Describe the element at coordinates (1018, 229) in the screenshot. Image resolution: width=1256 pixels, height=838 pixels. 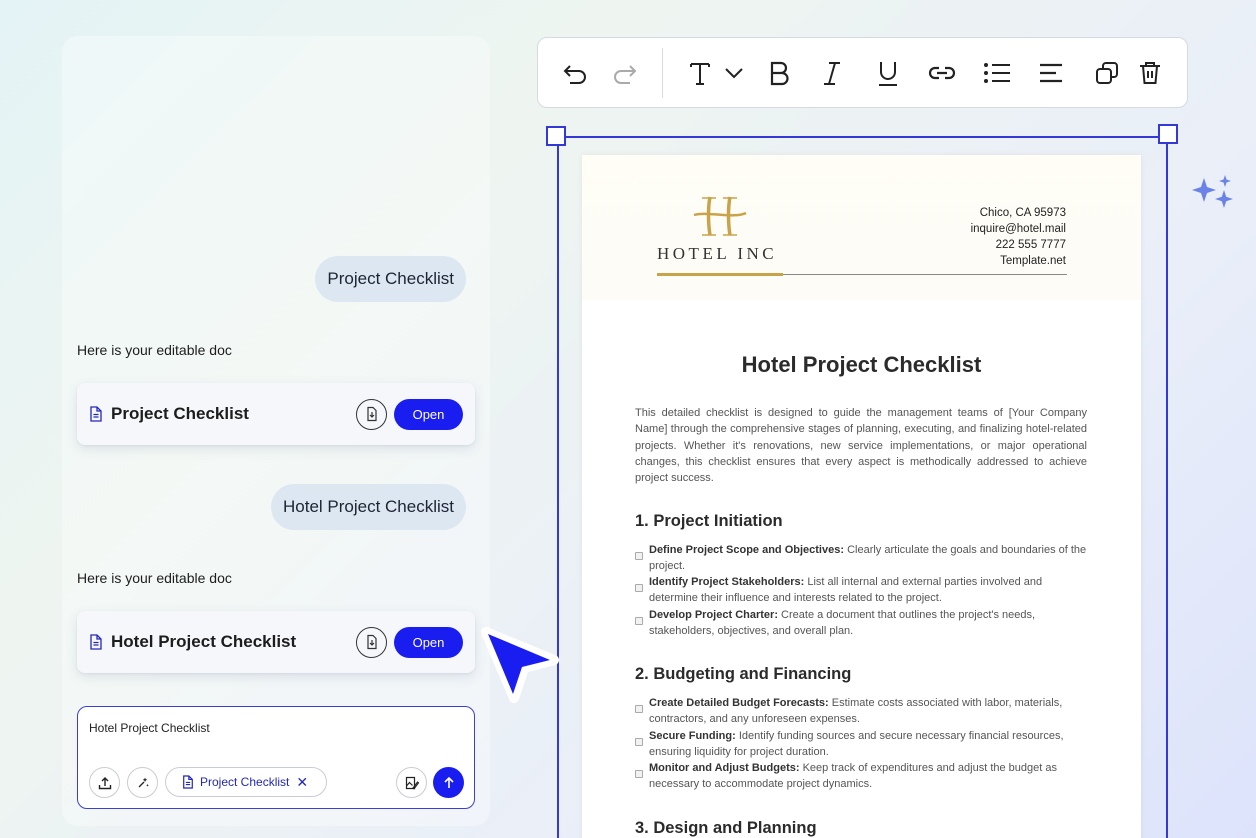
I see `contact-email: inquire@hotel.mail` at that location.